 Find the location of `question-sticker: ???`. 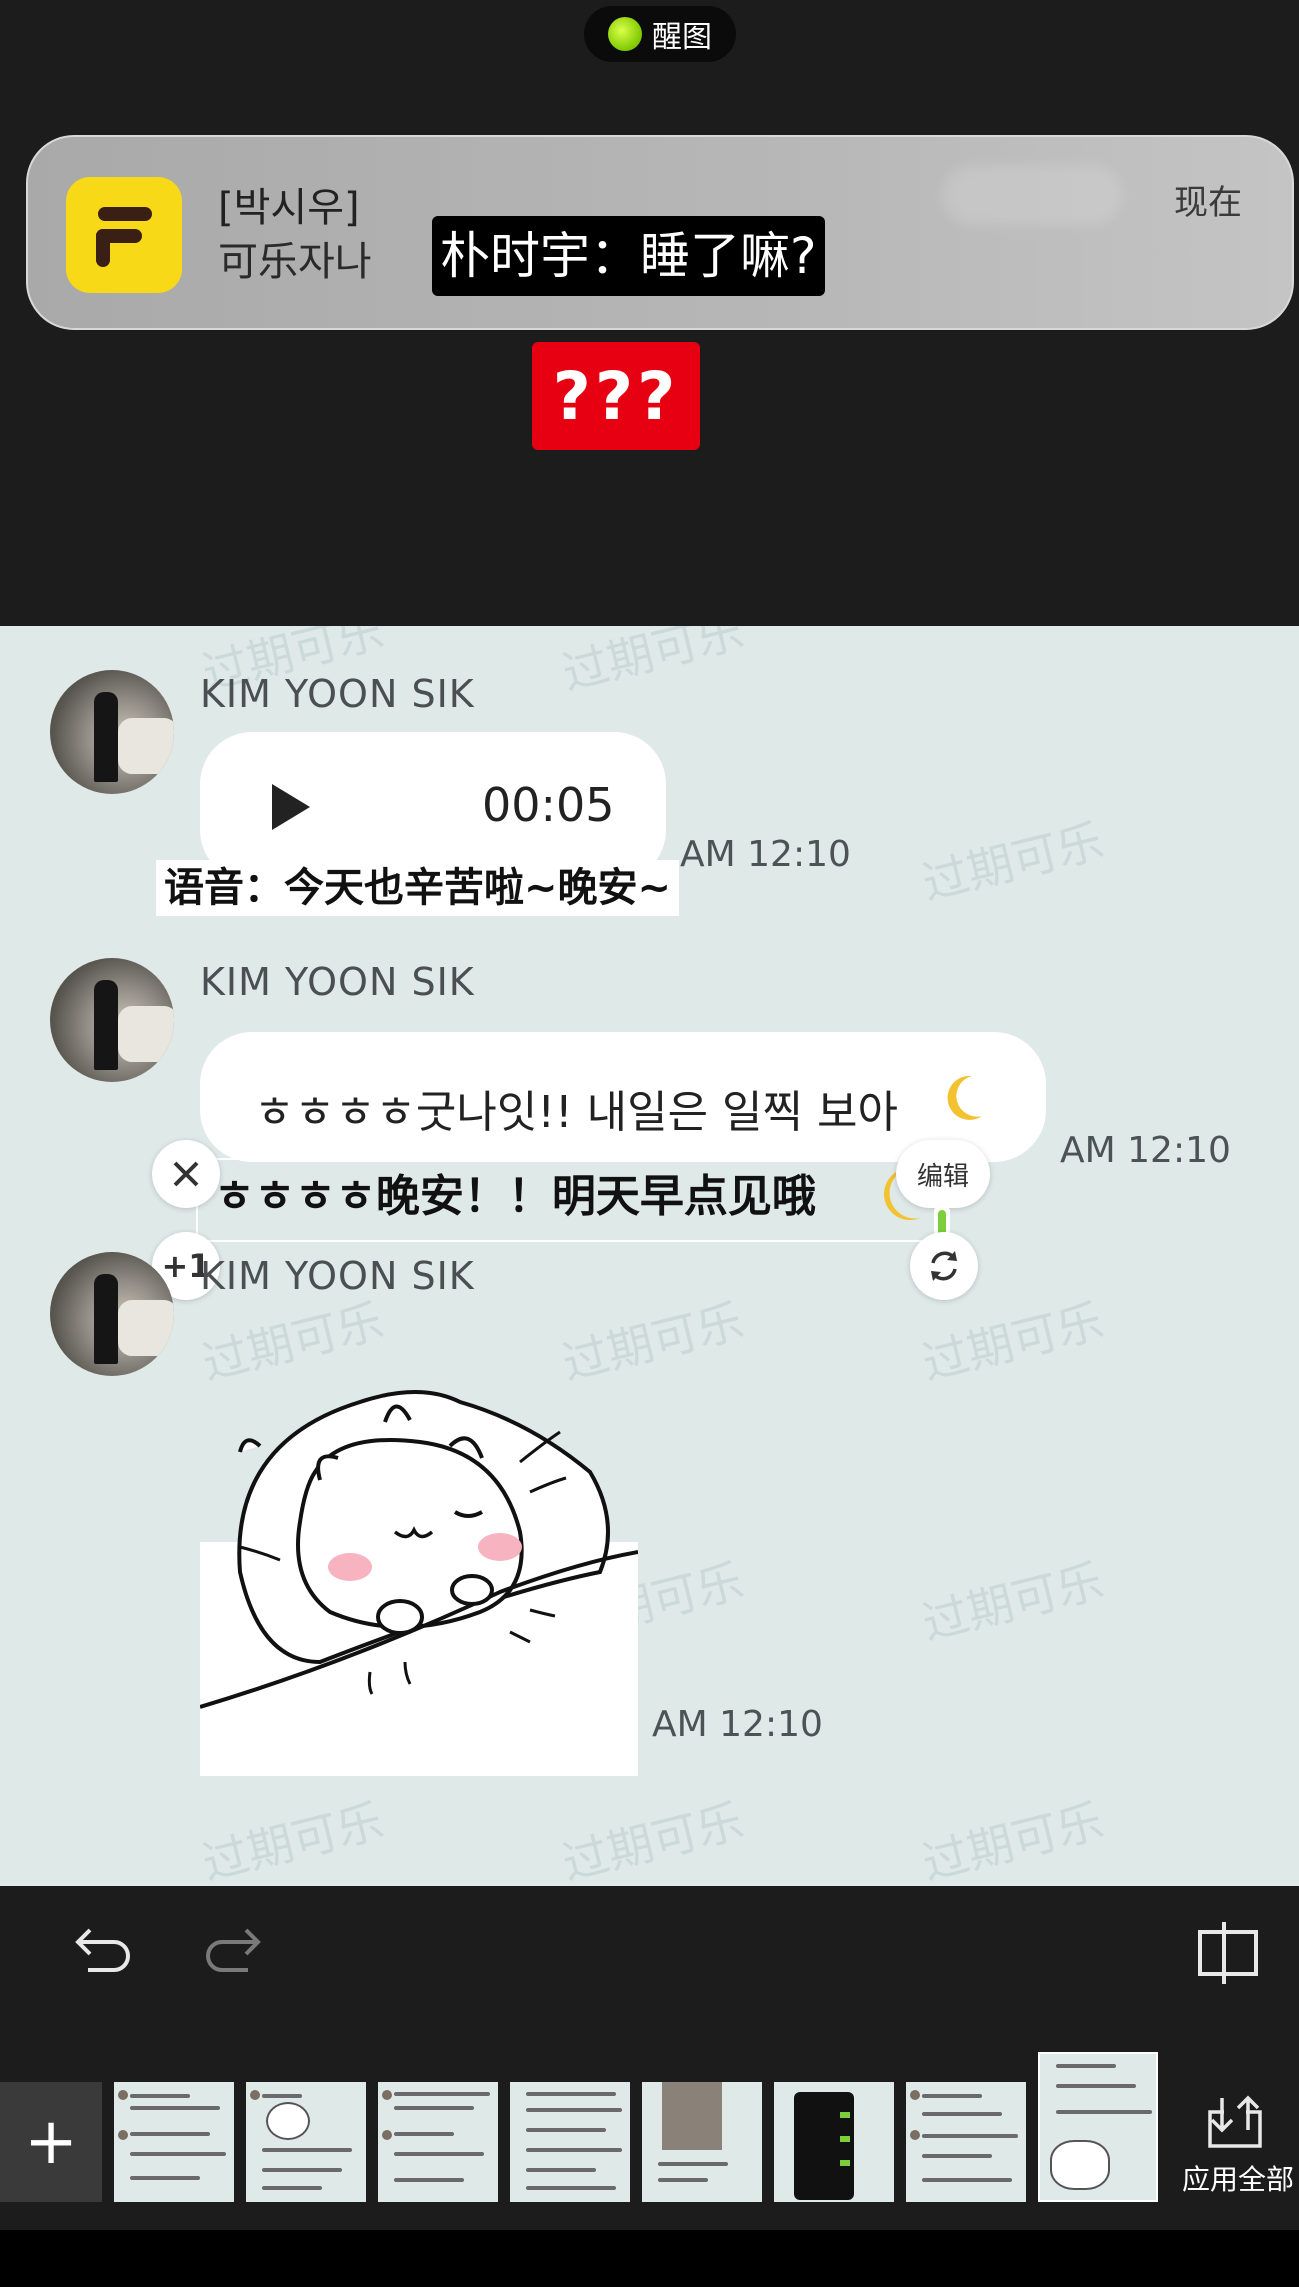

question-sticker: ??? is located at coordinates (616, 396).